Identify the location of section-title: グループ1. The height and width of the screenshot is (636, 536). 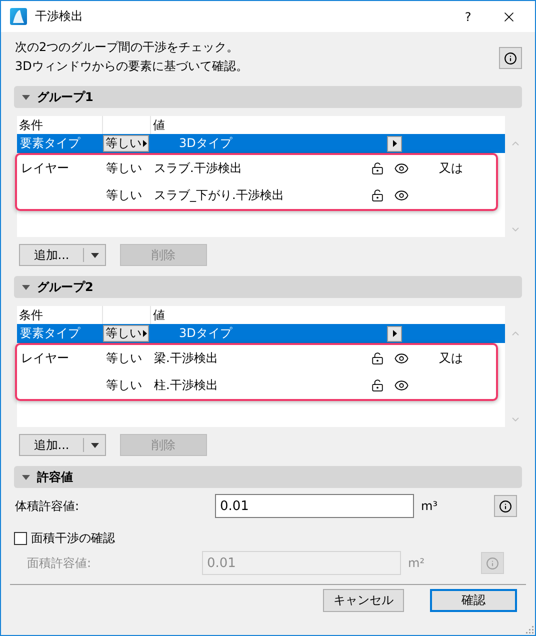
(65, 97).